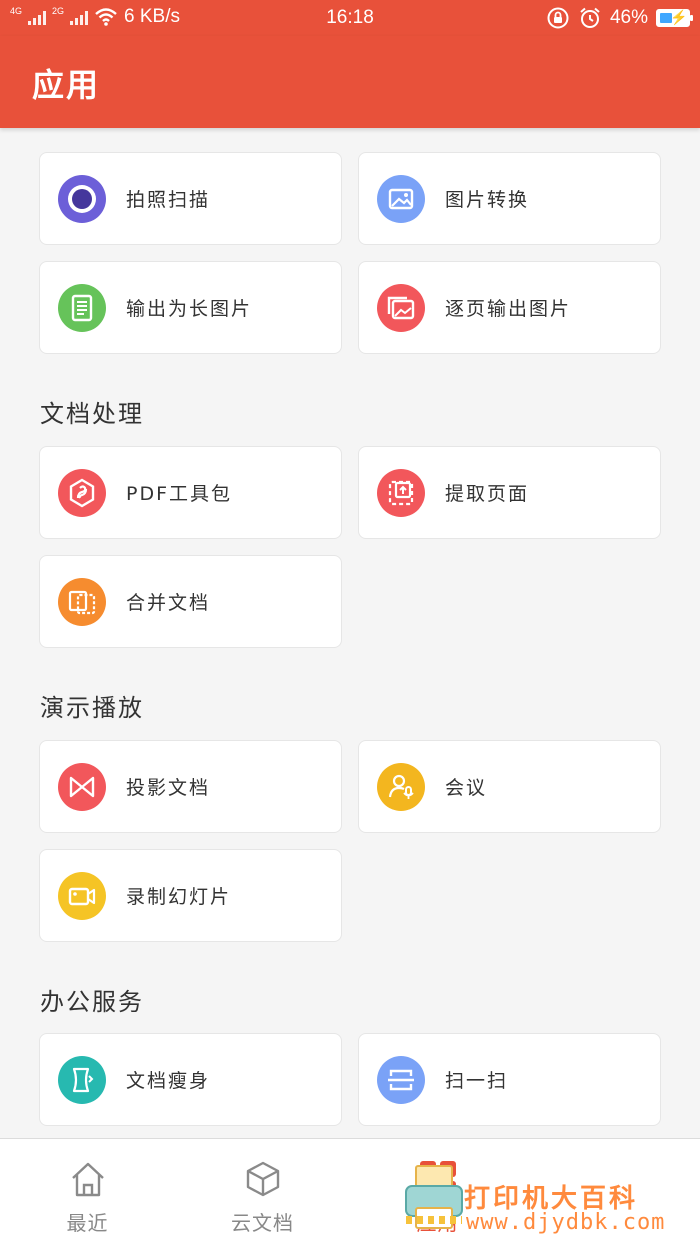 This screenshot has height=1244, width=700. What do you see at coordinates (82, 601) in the screenshot?
I see `merge-document-icon` at bounding box center [82, 601].